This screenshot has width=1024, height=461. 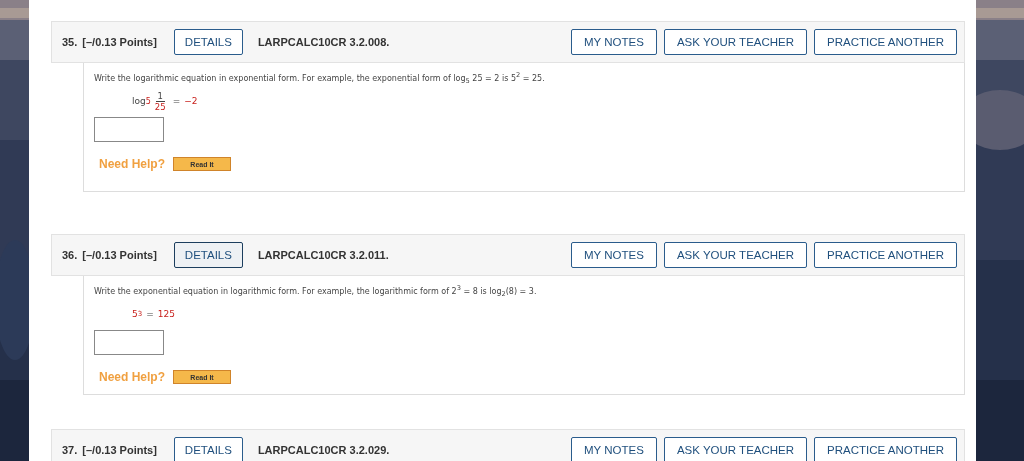 What do you see at coordinates (70, 450) in the screenshot?
I see `question-number: 37.` at bounding box center [70, 450].